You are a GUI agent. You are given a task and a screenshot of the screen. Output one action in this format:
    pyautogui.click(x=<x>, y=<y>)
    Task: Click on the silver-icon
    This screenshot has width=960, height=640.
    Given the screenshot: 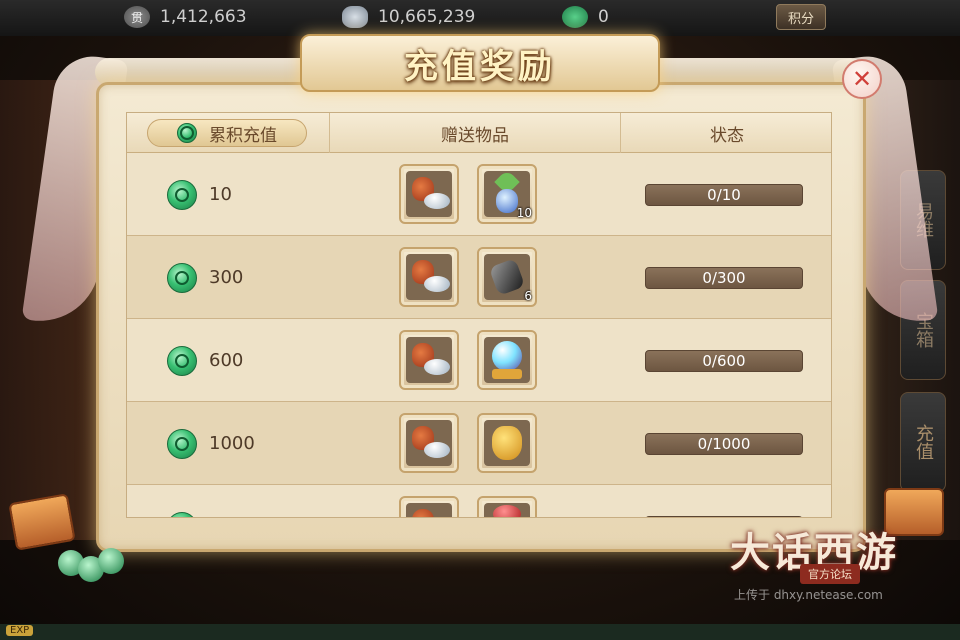 What is the action you would take?
    pyautogui.click(x=355, y=17)
    